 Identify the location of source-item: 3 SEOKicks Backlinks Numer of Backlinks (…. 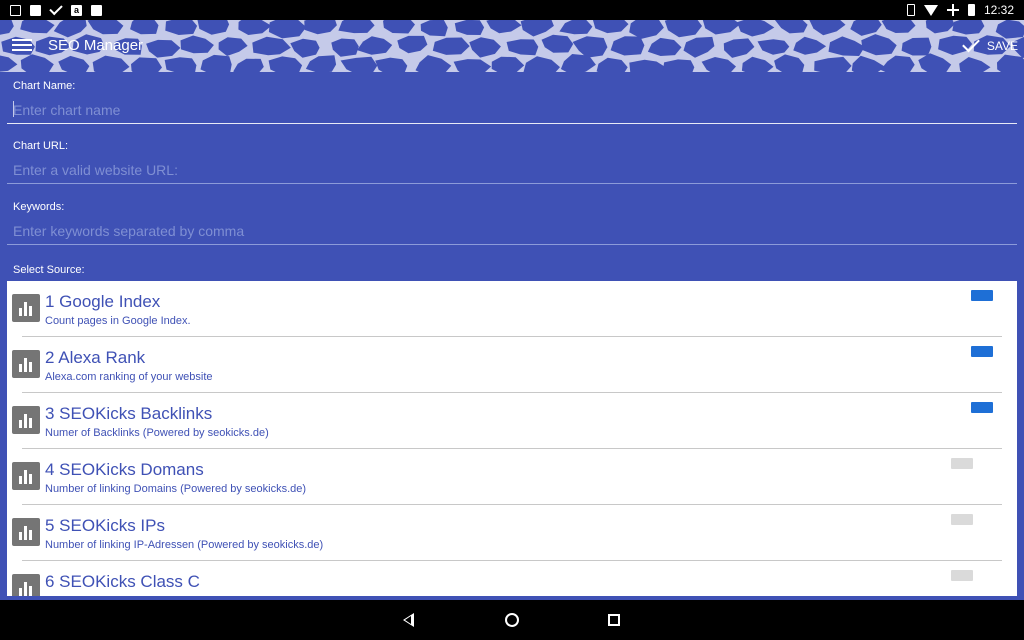
(512, 421).